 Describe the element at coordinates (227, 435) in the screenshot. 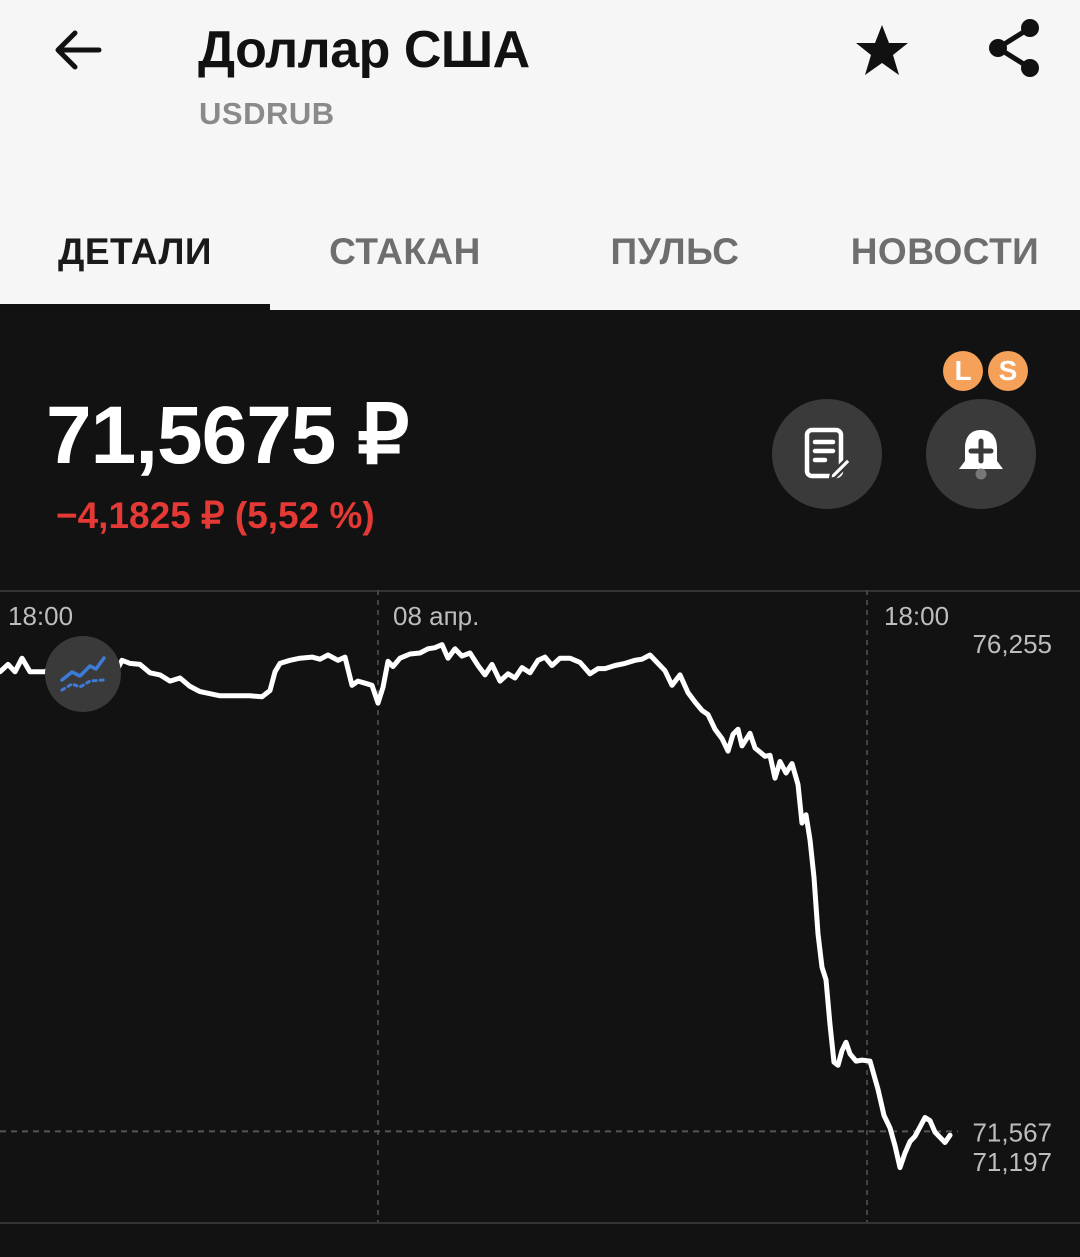

I see `current-price: 71,5675 ₽` at that location.